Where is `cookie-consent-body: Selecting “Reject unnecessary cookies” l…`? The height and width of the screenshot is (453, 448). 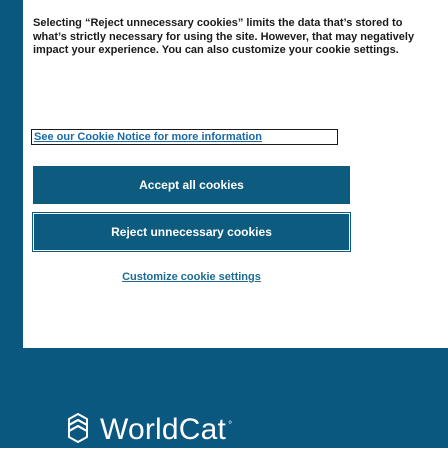 cookie-consent-body: Selecting “Reject unnecessary cookies” l… is located at coordinates (235, 37).